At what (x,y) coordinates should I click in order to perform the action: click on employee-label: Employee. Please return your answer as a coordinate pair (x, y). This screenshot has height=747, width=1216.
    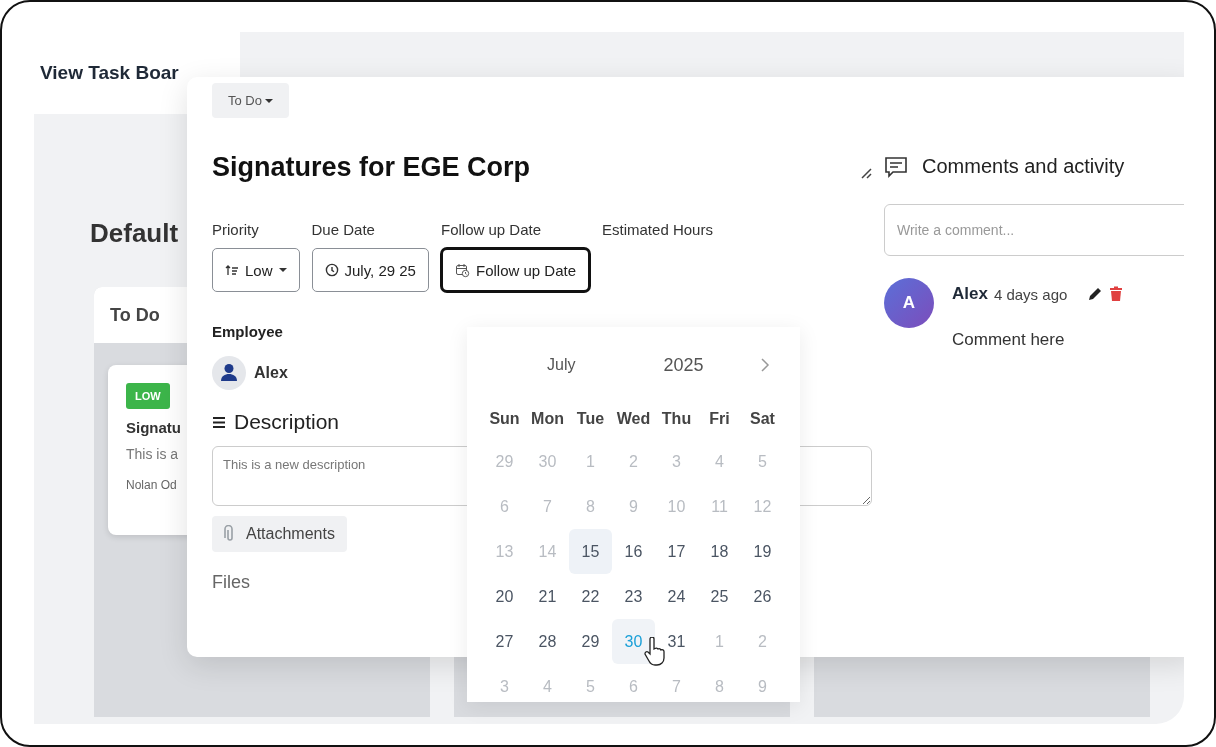
    Looking at the image, I should click on (247, 331).